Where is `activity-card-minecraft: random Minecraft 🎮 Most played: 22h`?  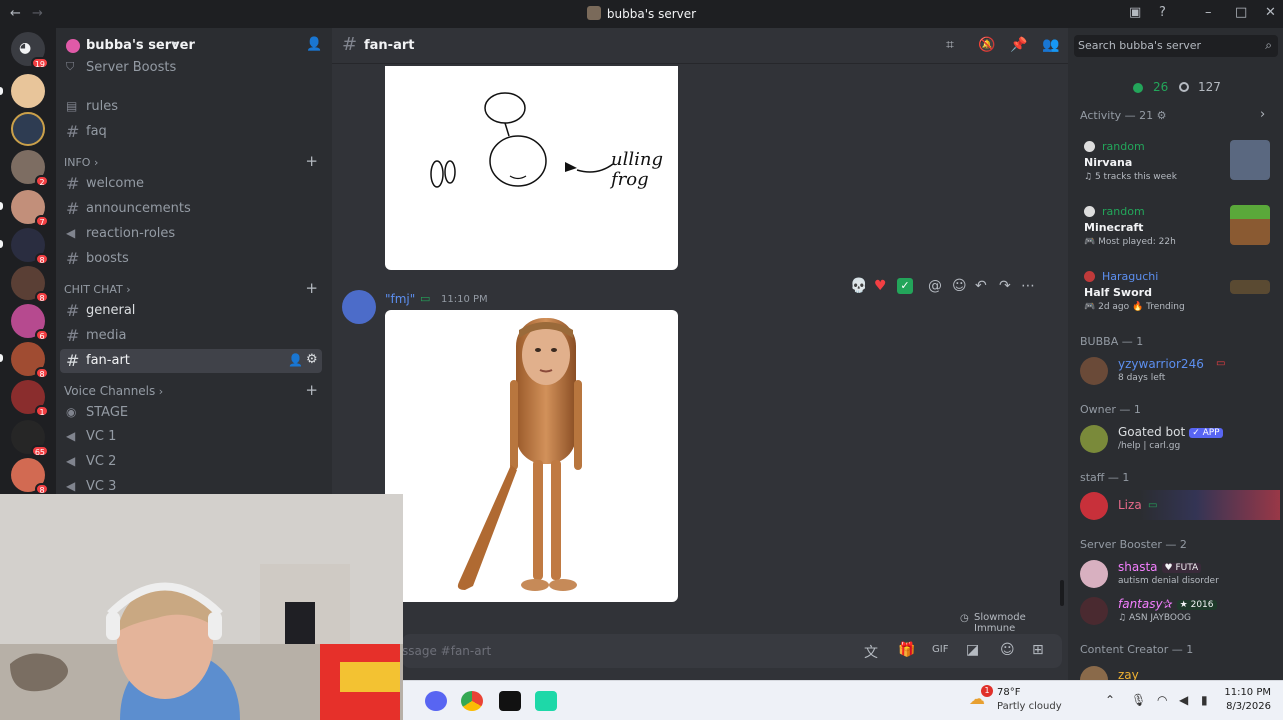 activity-card-minecraft: random Minecraft 🎮 Most played: 22h is located at coordinates (1176, 234).